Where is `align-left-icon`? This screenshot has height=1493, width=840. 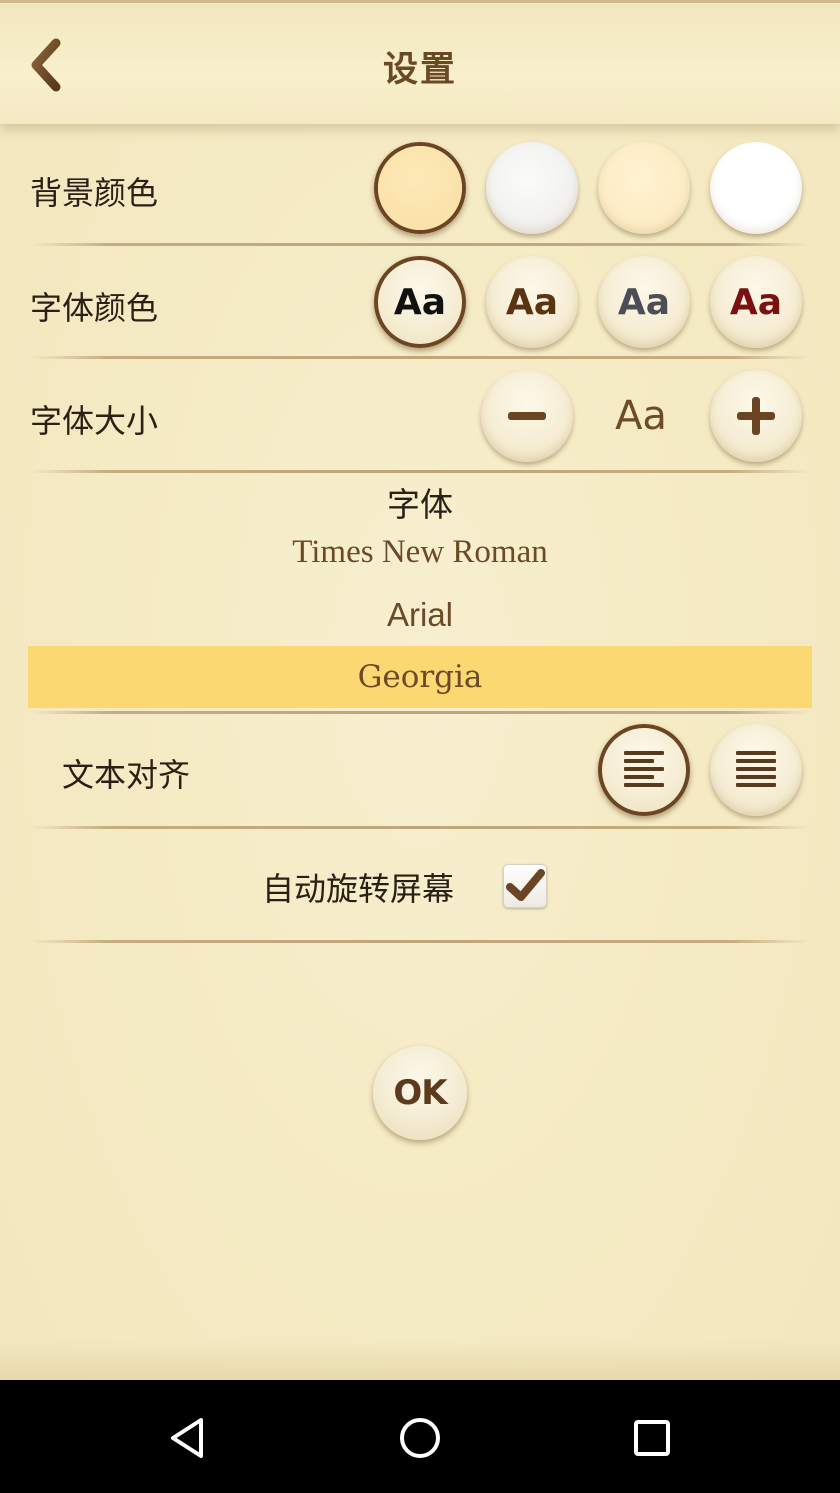 align-left-icon is located at coordinates (644, 769).